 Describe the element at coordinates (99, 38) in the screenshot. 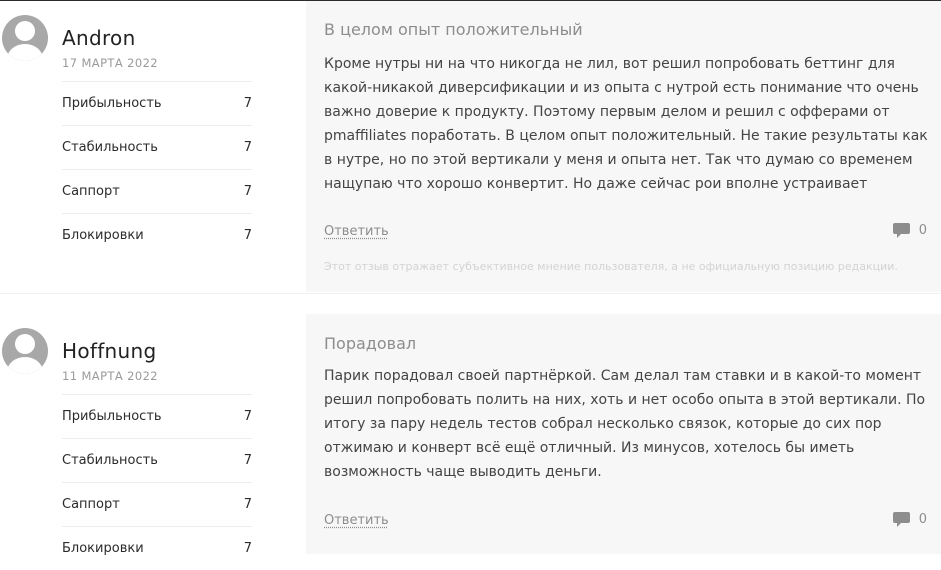

I see `author-name: Andron` at that location.